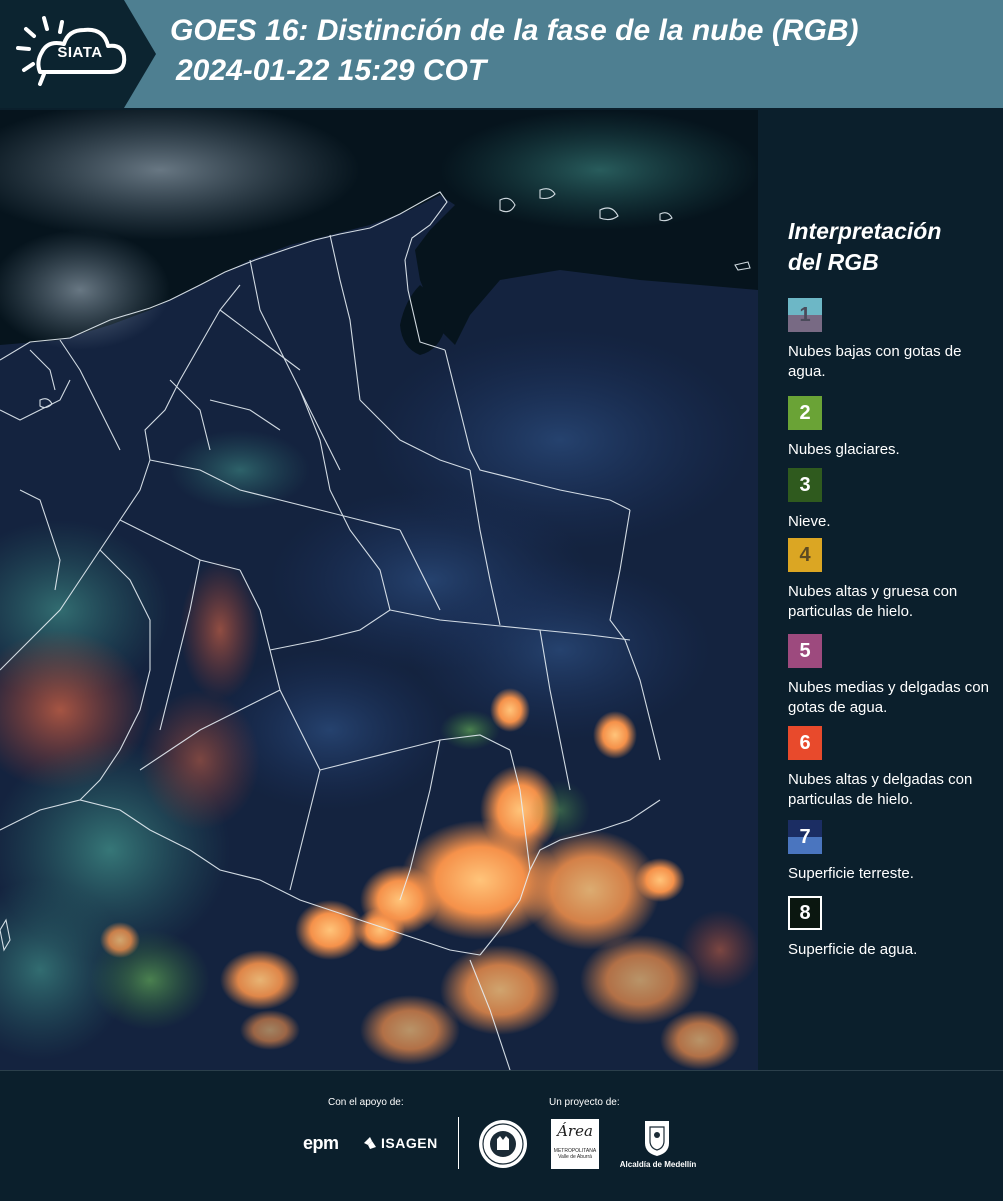  What do you see at coordinates (809, 521) in the screenshot?
I see `legend-label-3: Nieve.` at bounding box center [809, 521].